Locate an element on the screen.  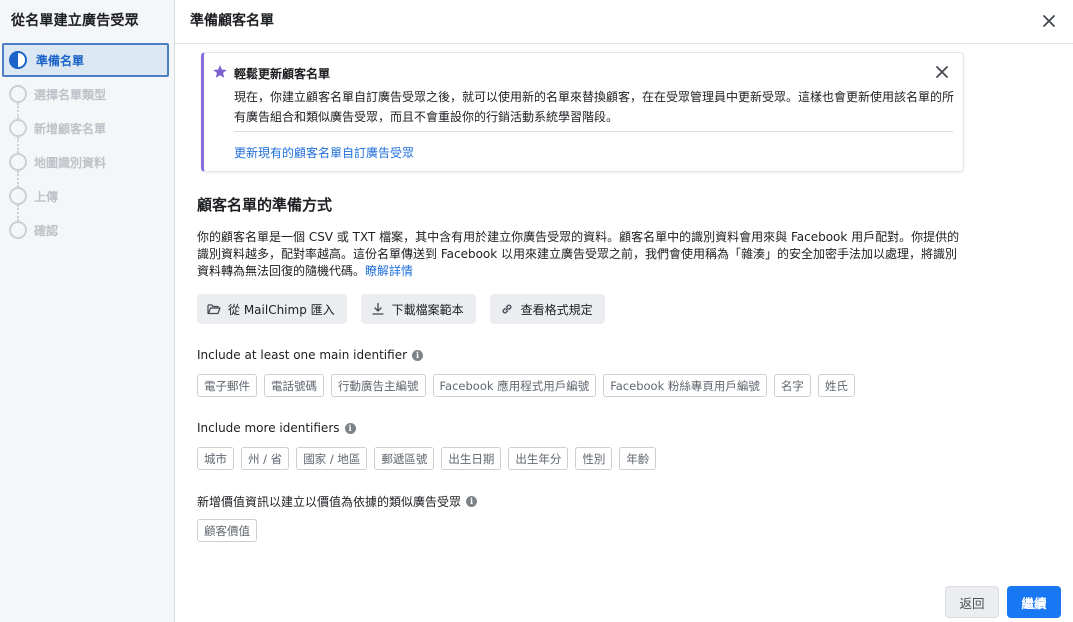
step-choose-list-type: 選擇名單類型 is located at coordinates (87, 98).